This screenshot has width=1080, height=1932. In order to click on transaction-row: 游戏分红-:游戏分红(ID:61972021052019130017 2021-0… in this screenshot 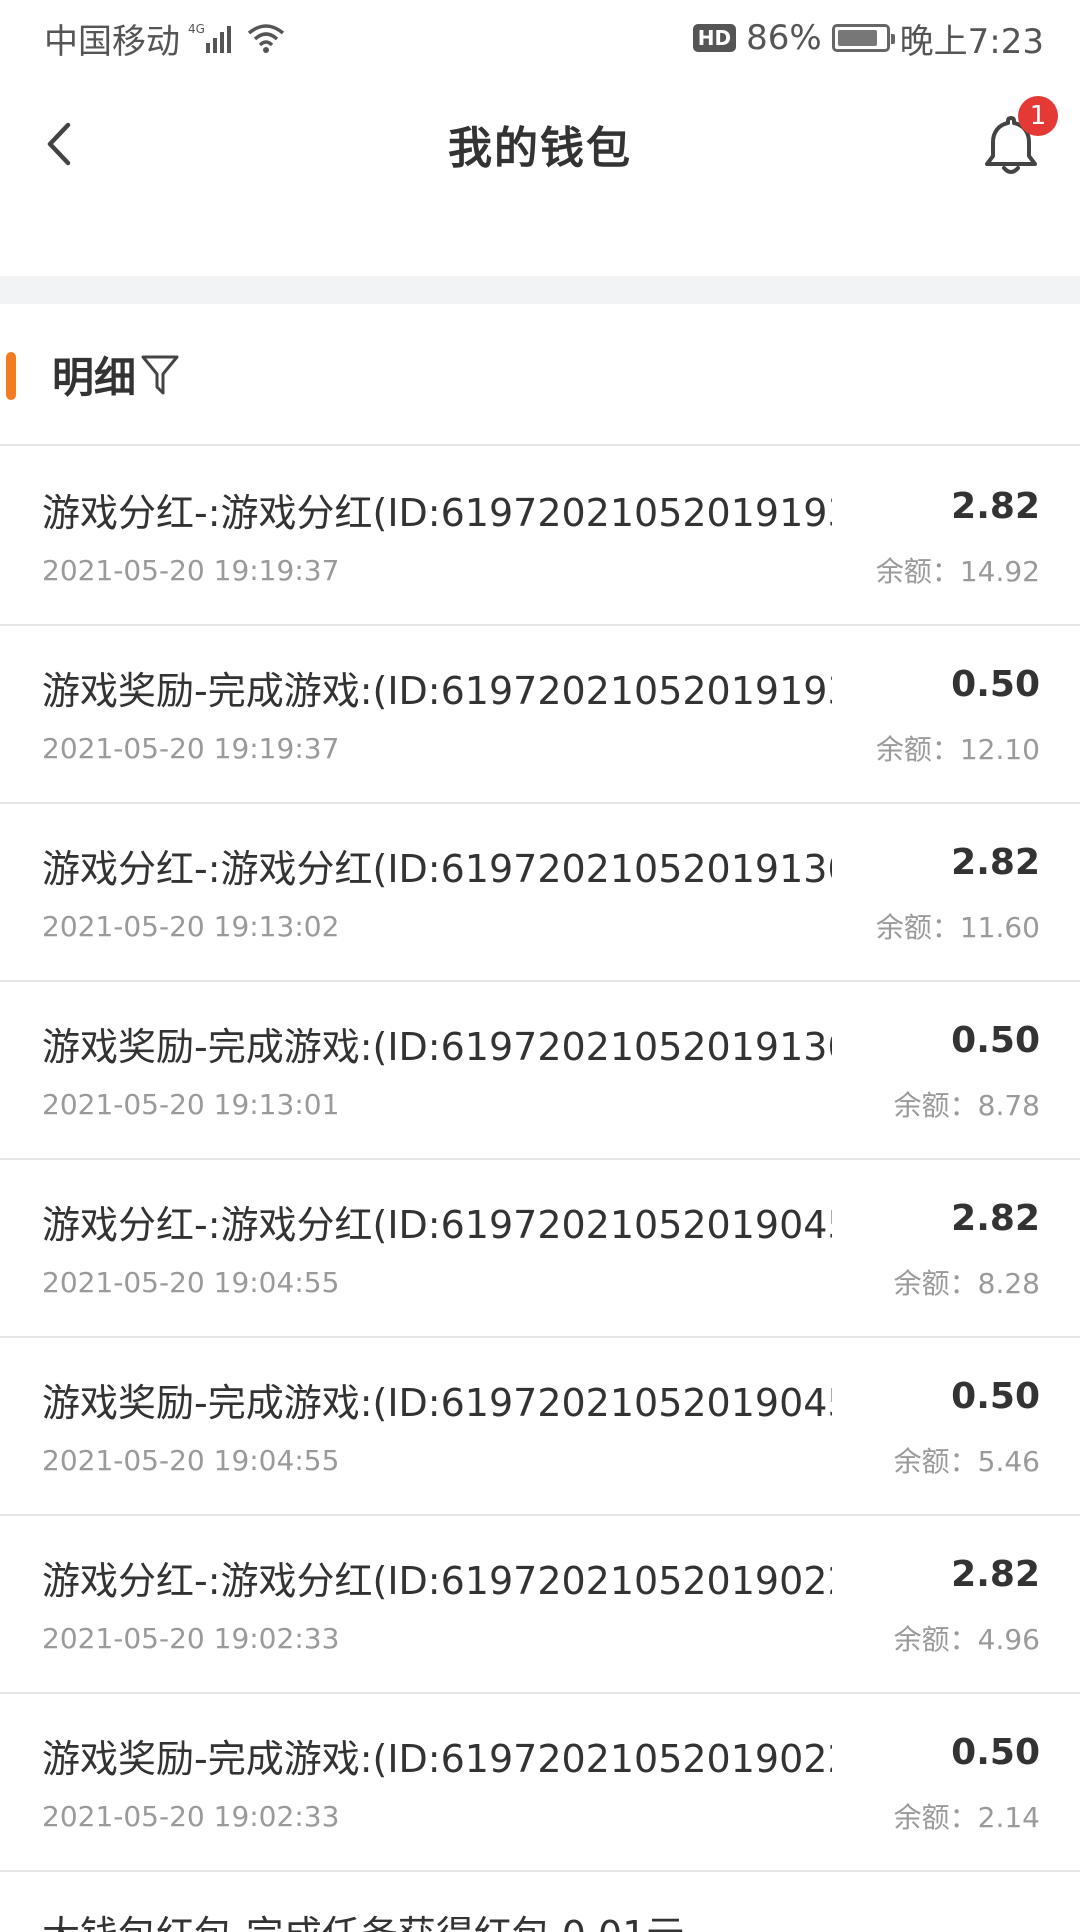, I will do `click(540, 893)`.